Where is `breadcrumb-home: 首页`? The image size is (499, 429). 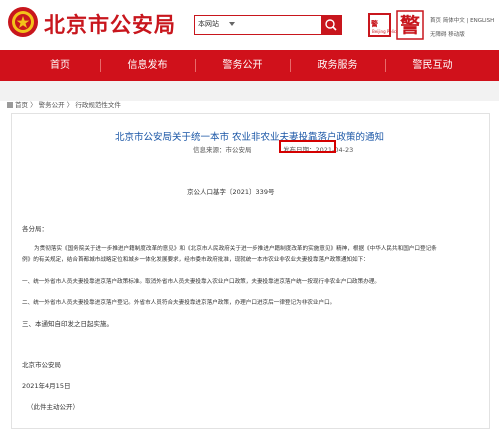 breadcrumb-home: 首页 is located at coordinates (21, 105).